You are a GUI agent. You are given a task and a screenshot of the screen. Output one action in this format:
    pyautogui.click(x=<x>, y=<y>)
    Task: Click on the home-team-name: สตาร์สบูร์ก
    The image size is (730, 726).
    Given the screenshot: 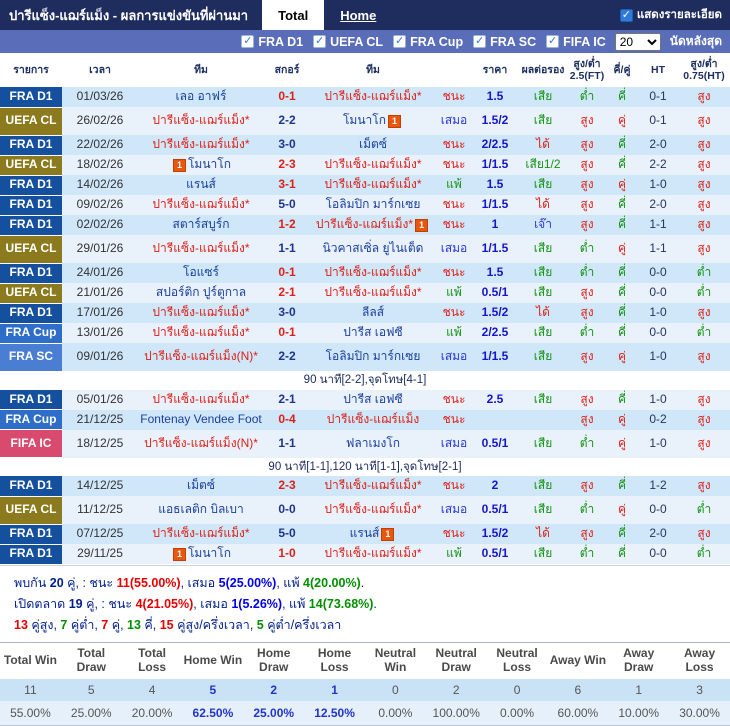 What is the action you would take?
    pyautogui.click(x=201, y=225)
    